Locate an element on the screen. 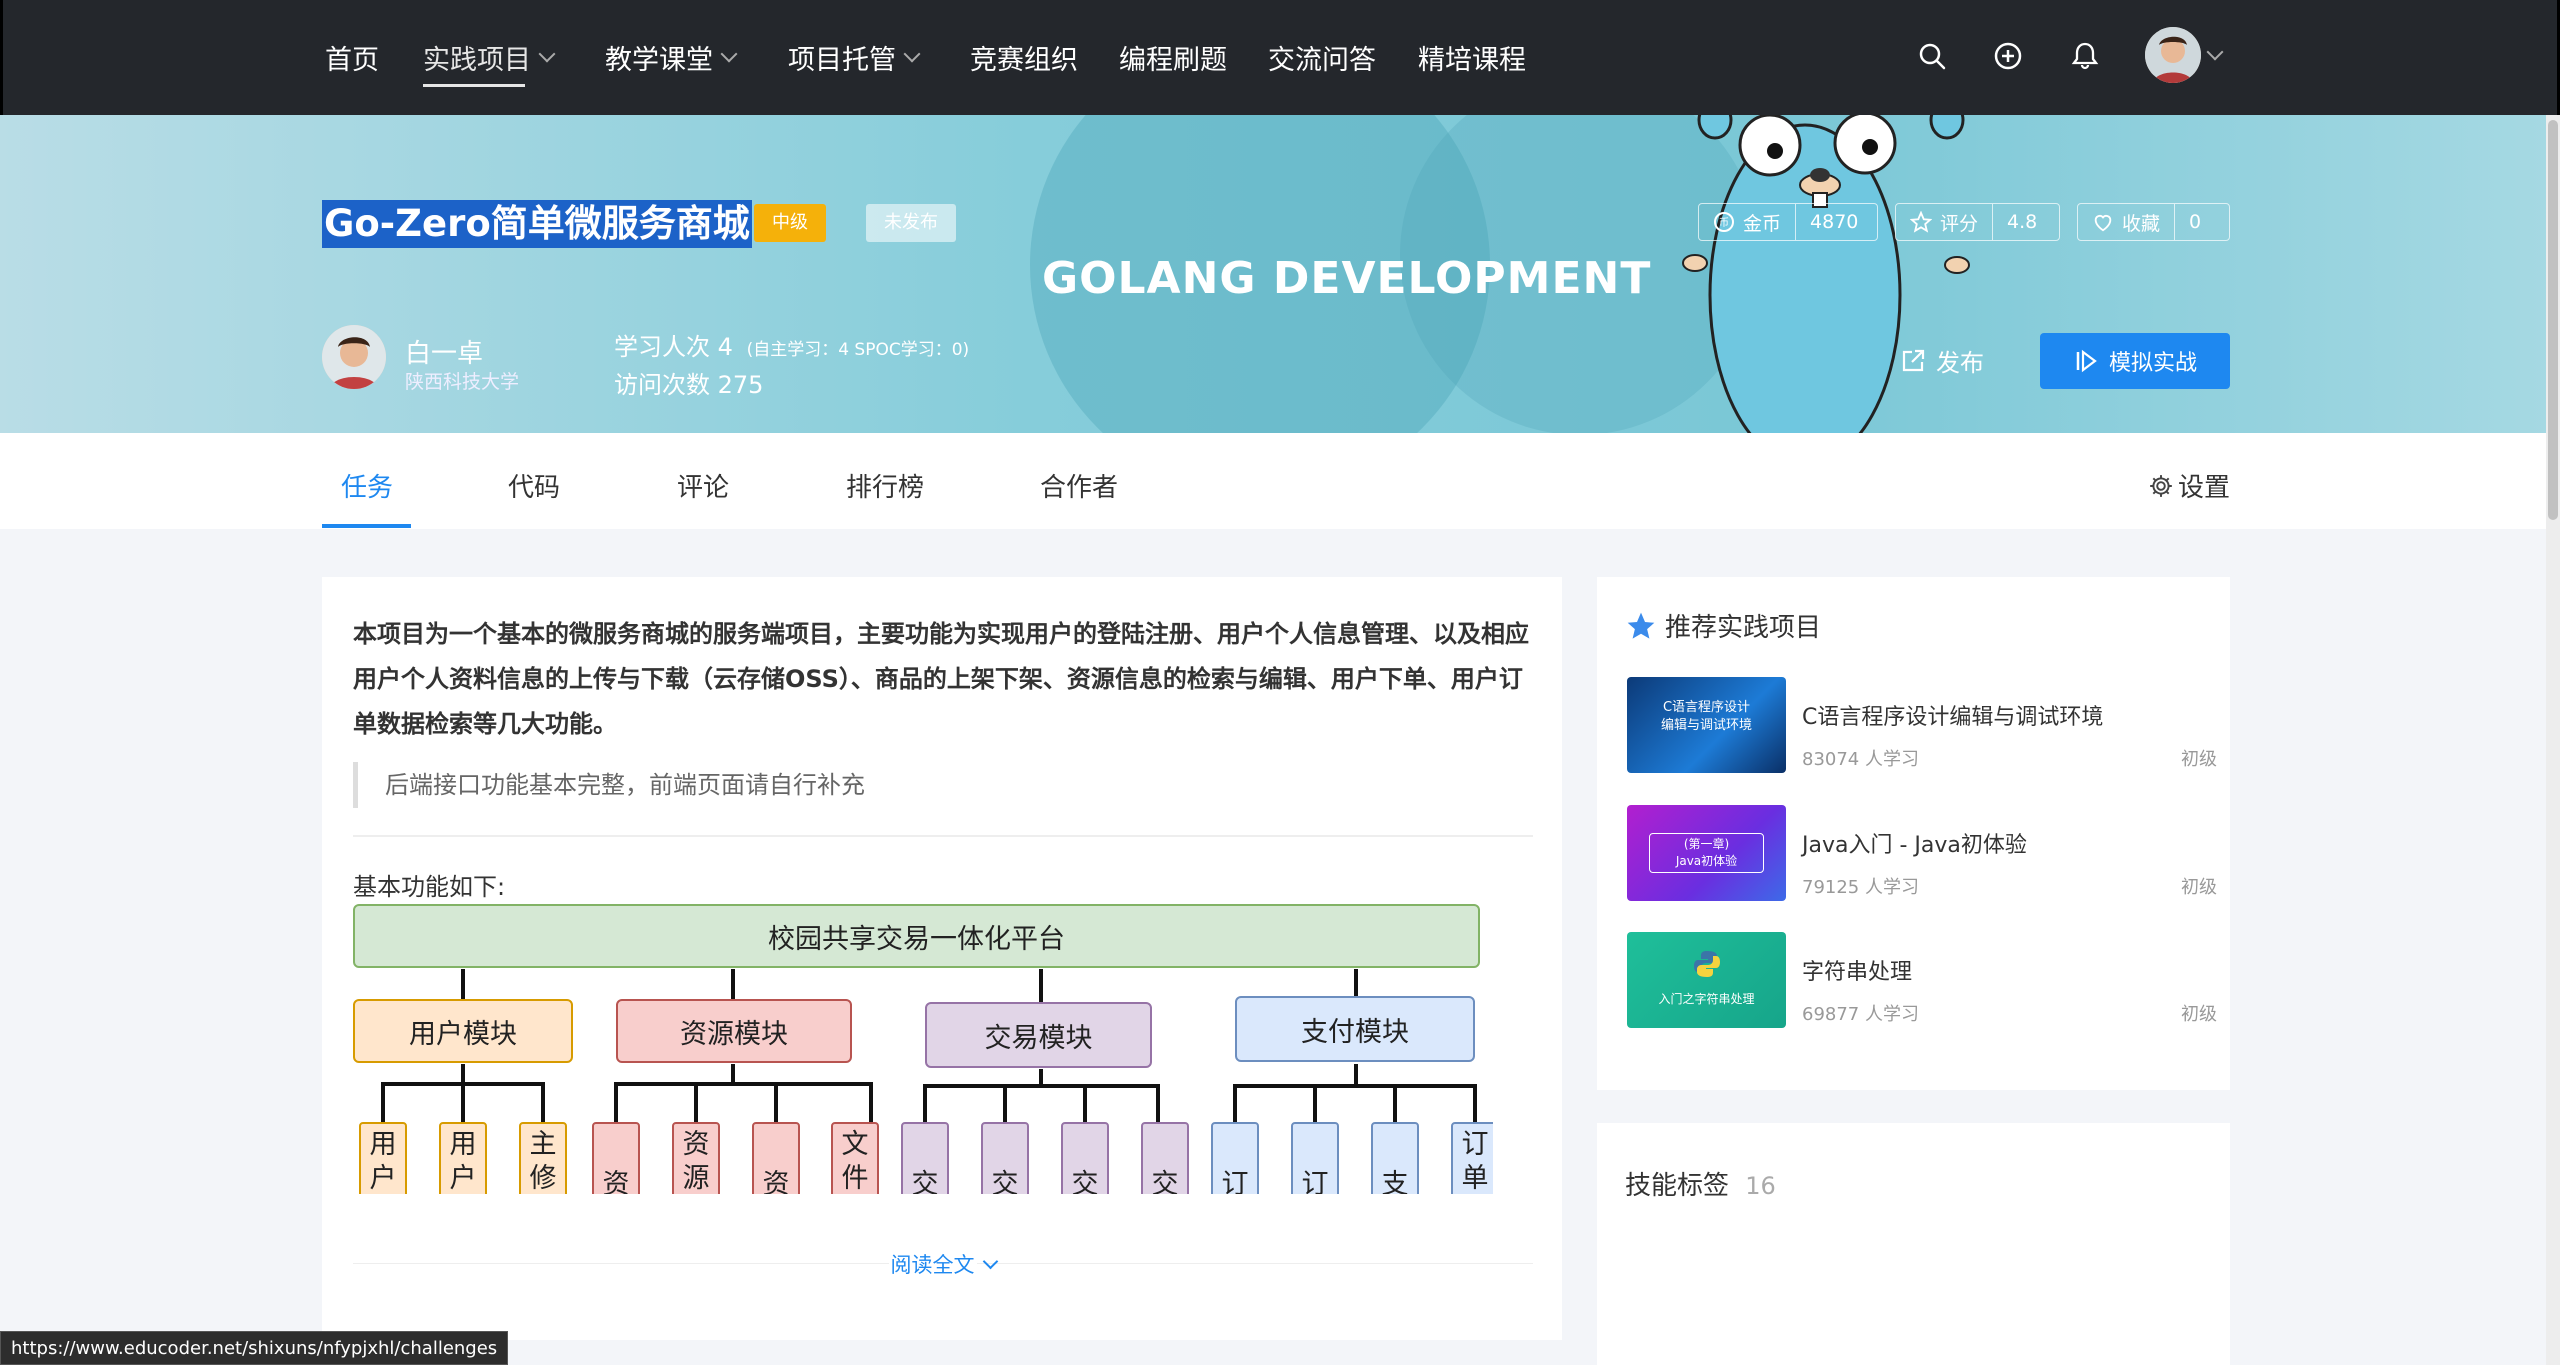 The height and width of the screenshot is (1365, 2560). diagram-leaf: 资源 is located at coordinates (696, 1158).